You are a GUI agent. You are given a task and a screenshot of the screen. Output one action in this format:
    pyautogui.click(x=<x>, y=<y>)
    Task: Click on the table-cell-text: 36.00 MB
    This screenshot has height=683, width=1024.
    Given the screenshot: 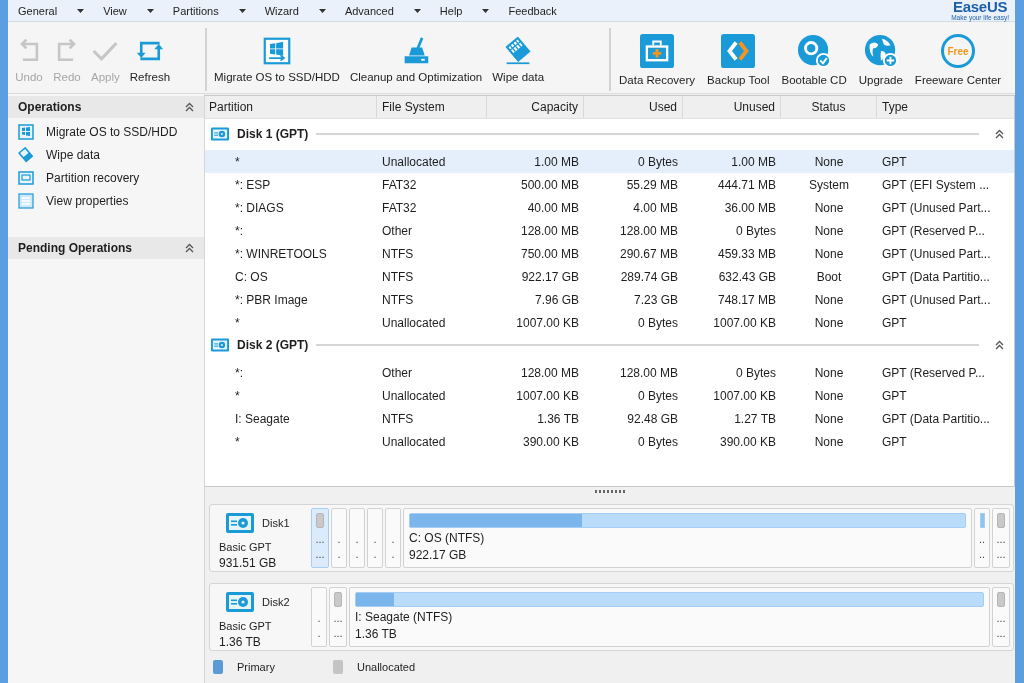 What is the action you would take?
    pyautogui.click(x=750, y=207)
    